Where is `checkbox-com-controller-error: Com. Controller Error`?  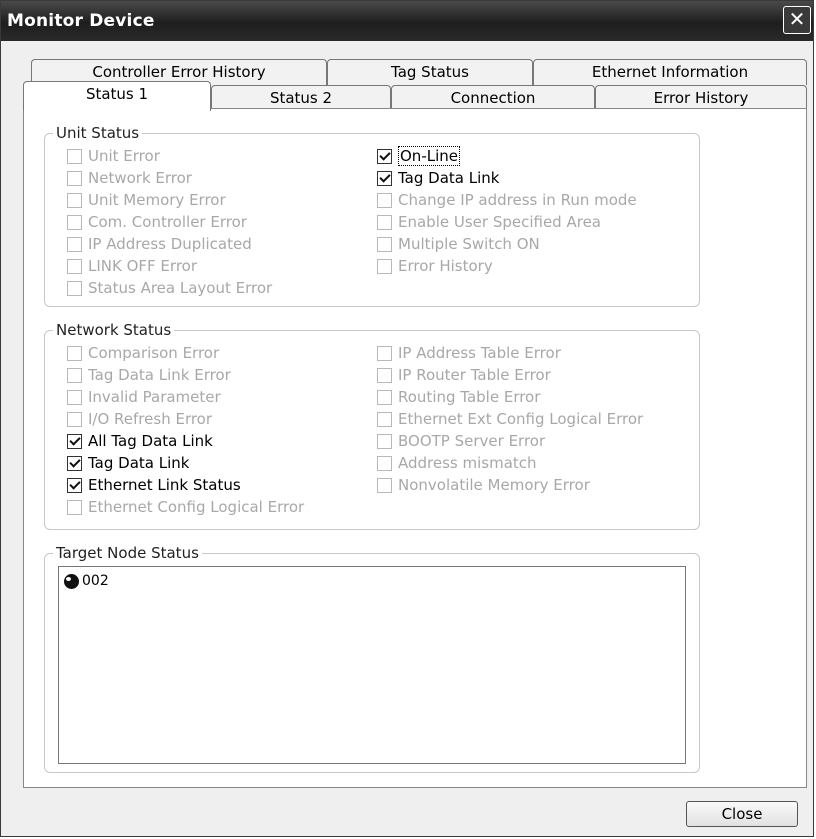
checkbox-com-controller-error: Com. Controller Error is located at coordinates (157, 222).